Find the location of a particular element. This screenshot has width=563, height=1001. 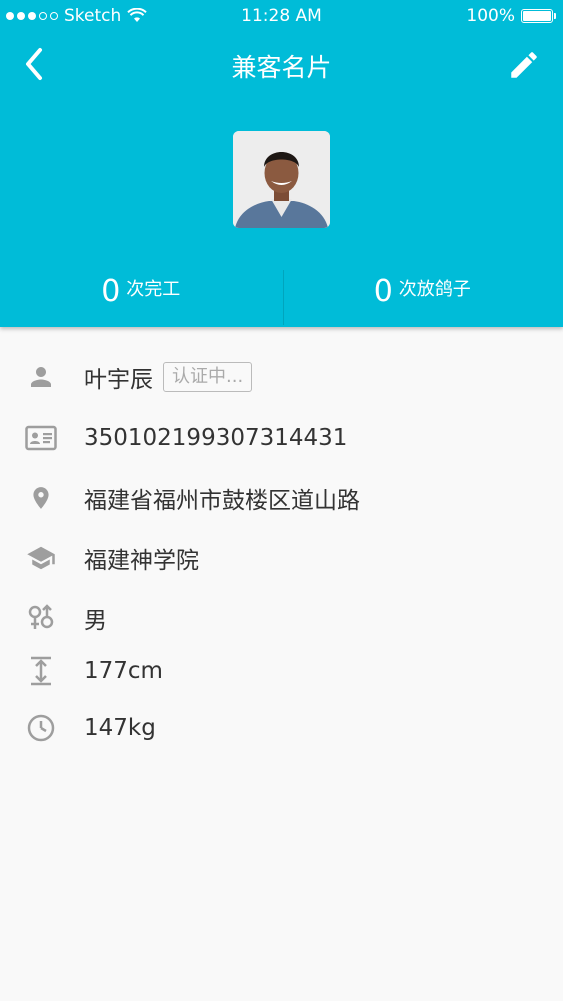

edit-button is located at coordinates (524, 65).